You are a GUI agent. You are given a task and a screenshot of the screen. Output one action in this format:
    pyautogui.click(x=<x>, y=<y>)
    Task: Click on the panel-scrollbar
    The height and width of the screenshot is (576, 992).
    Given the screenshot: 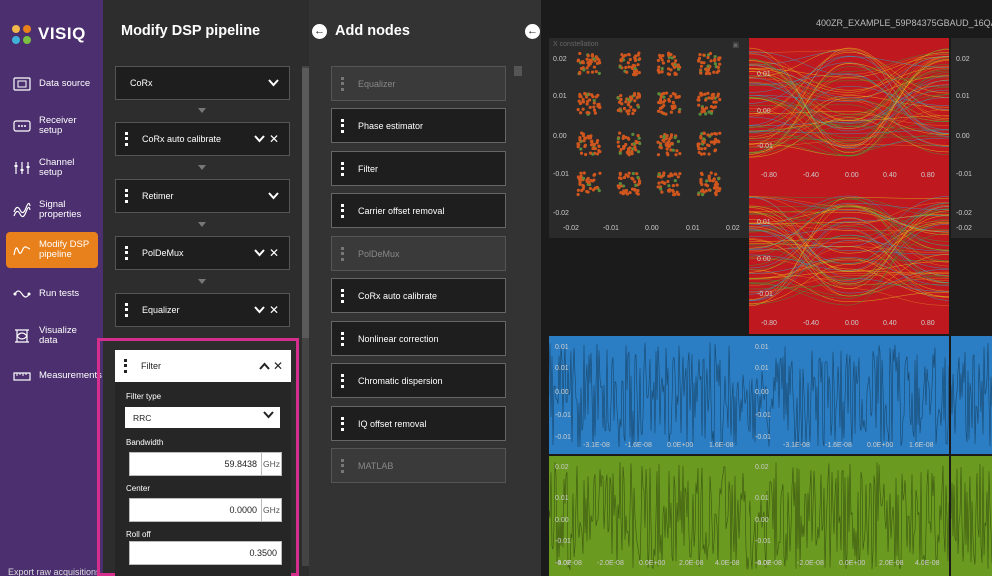 What is the action you would take?
    pyautogui.click(x=518, y=71)
    